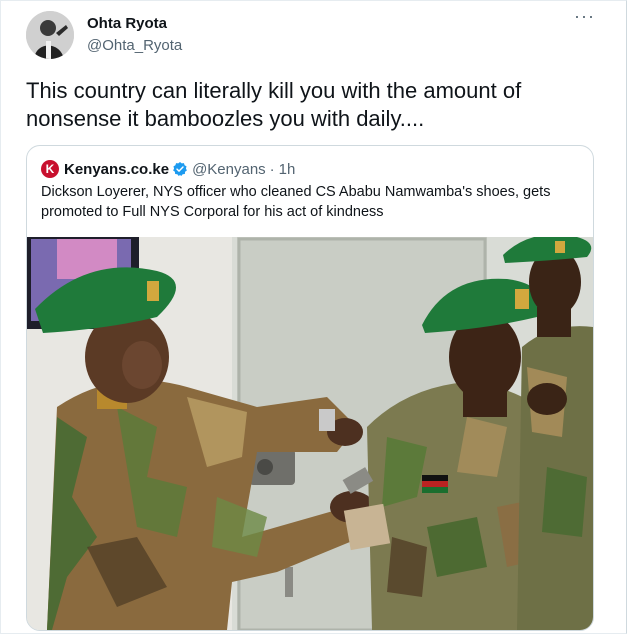  Describe the element at coordinates (127, 23) in the screenshot. I see `author-name: Ohta Ryota` at that location.